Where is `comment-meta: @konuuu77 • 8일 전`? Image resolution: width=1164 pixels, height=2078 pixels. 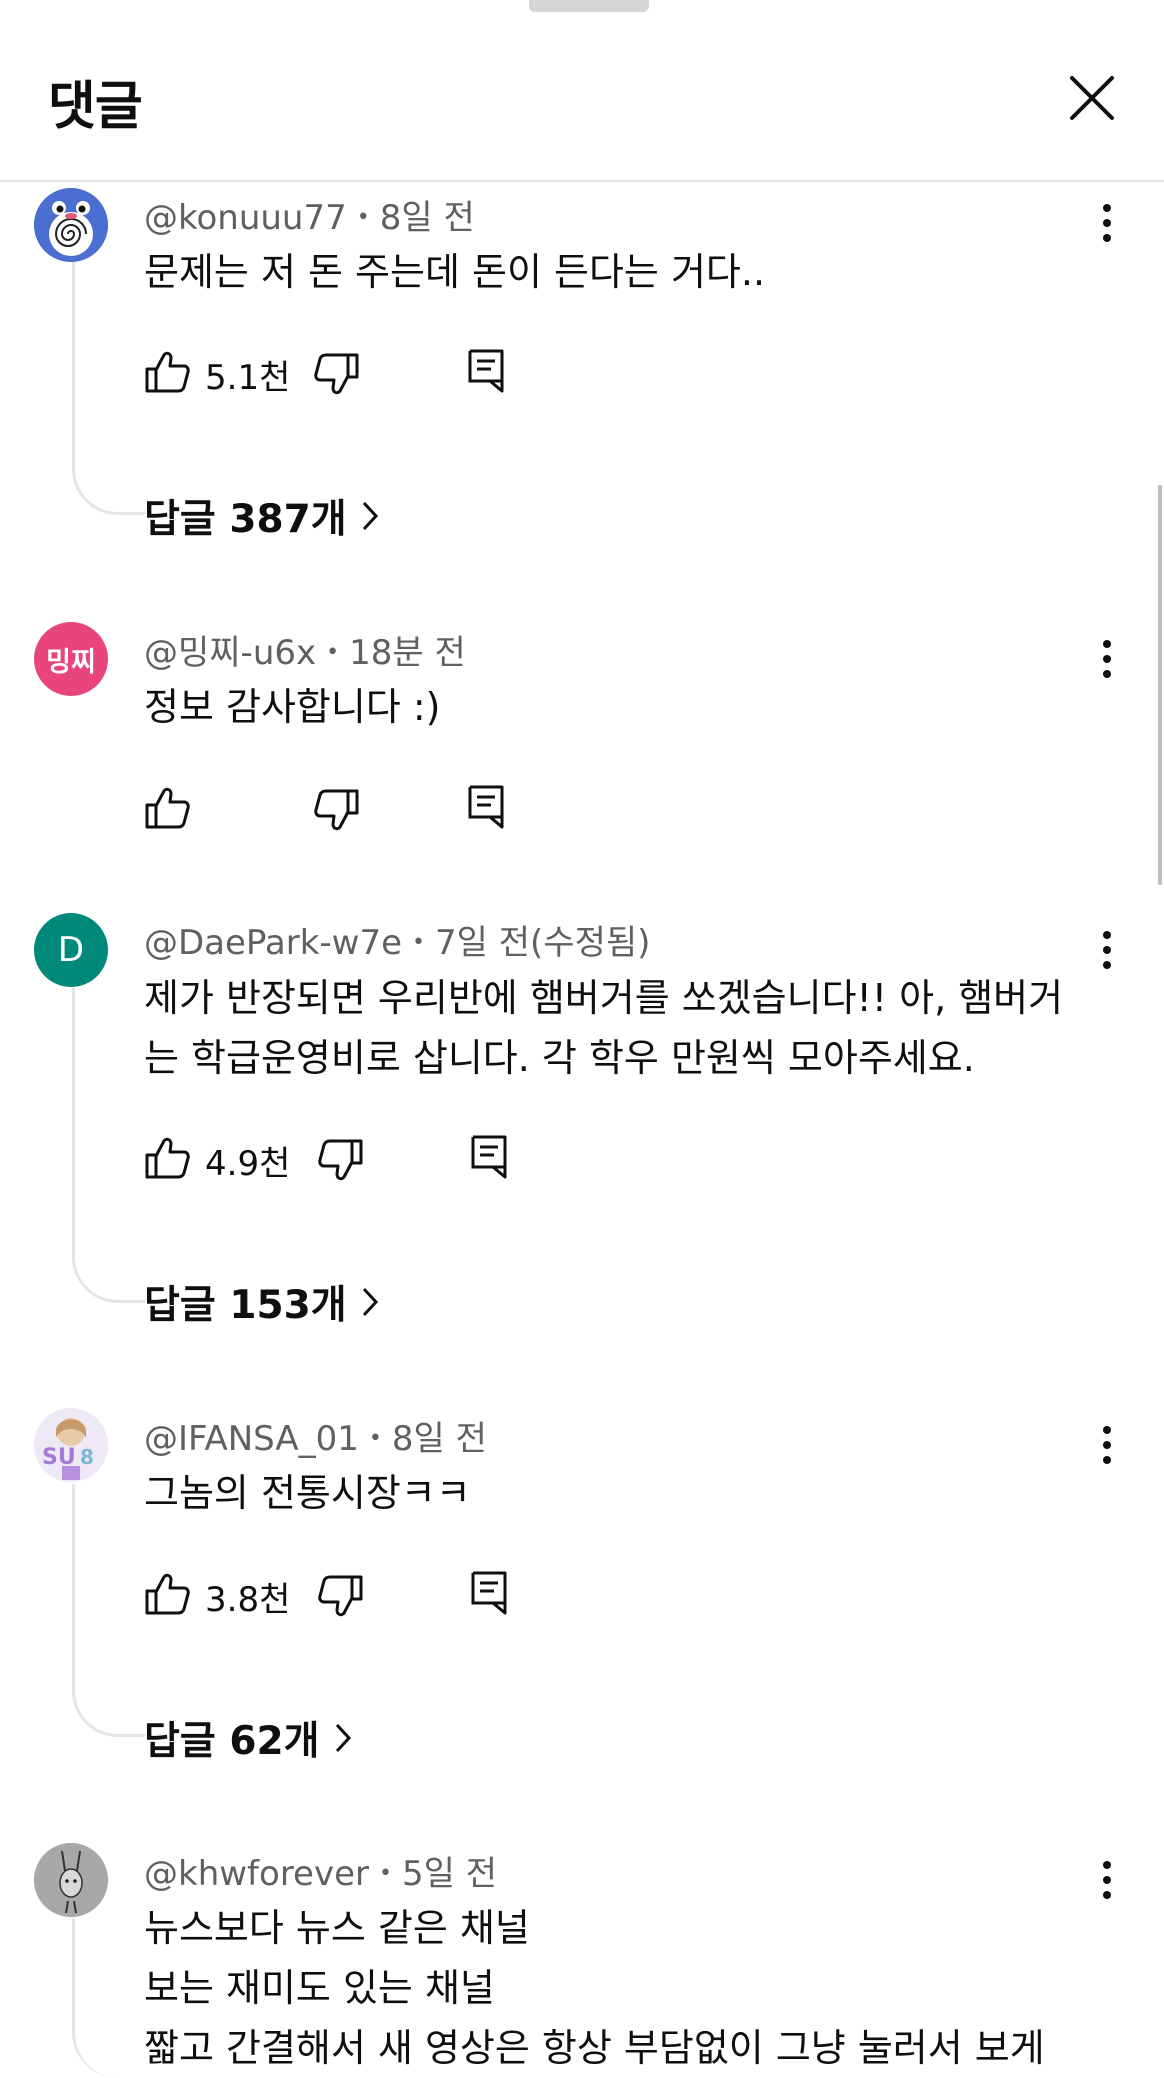
comment-meta: @konuuu77 • 8일 전 is located at coordinates (309, 218).